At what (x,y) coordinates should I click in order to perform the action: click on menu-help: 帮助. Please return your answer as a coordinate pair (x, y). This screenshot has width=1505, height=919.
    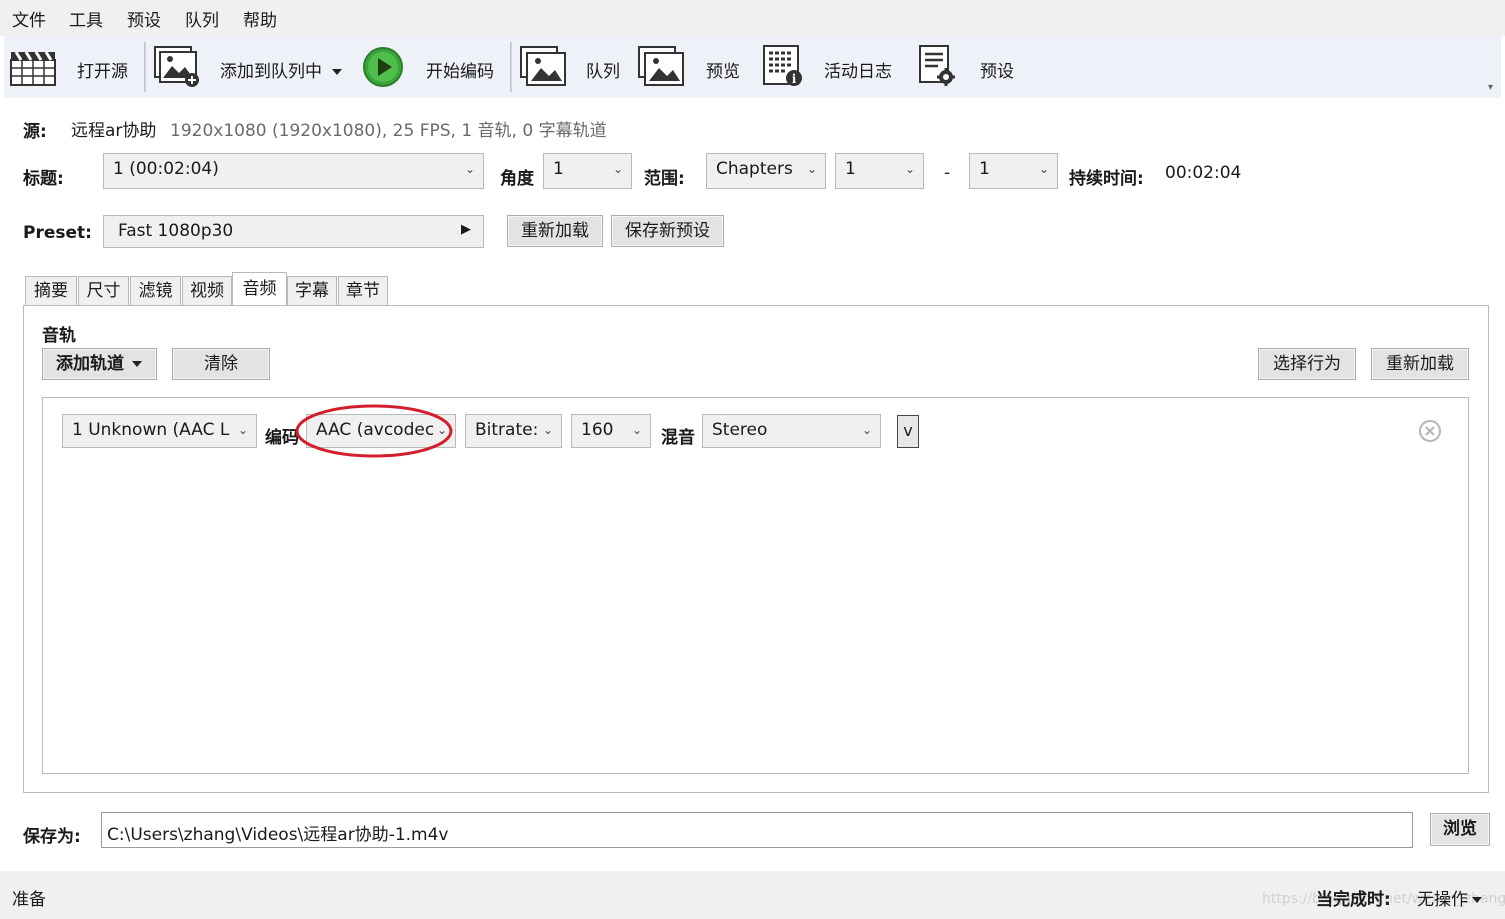
    Looking at the image, I should click on (260, 18).